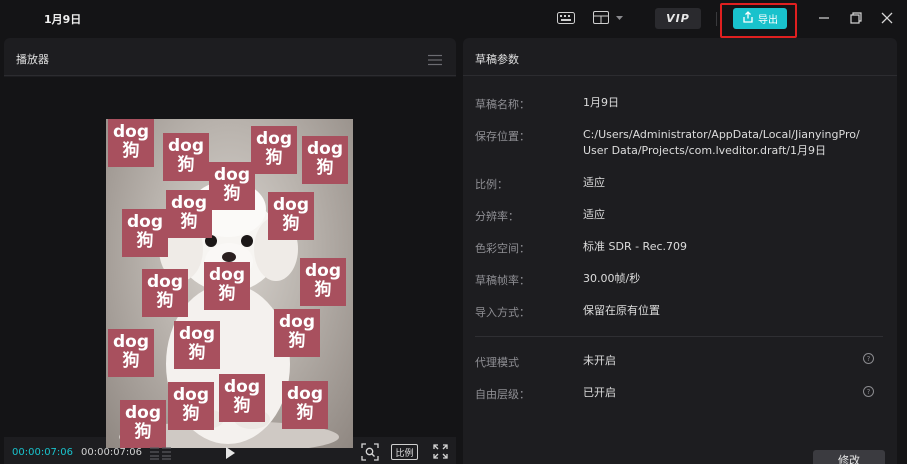  I want to click on param-label: 分辨率：, so click(497, 216).